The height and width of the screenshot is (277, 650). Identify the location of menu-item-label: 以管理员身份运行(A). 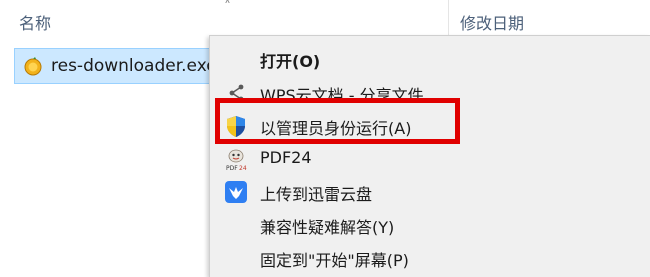
(336, 128).